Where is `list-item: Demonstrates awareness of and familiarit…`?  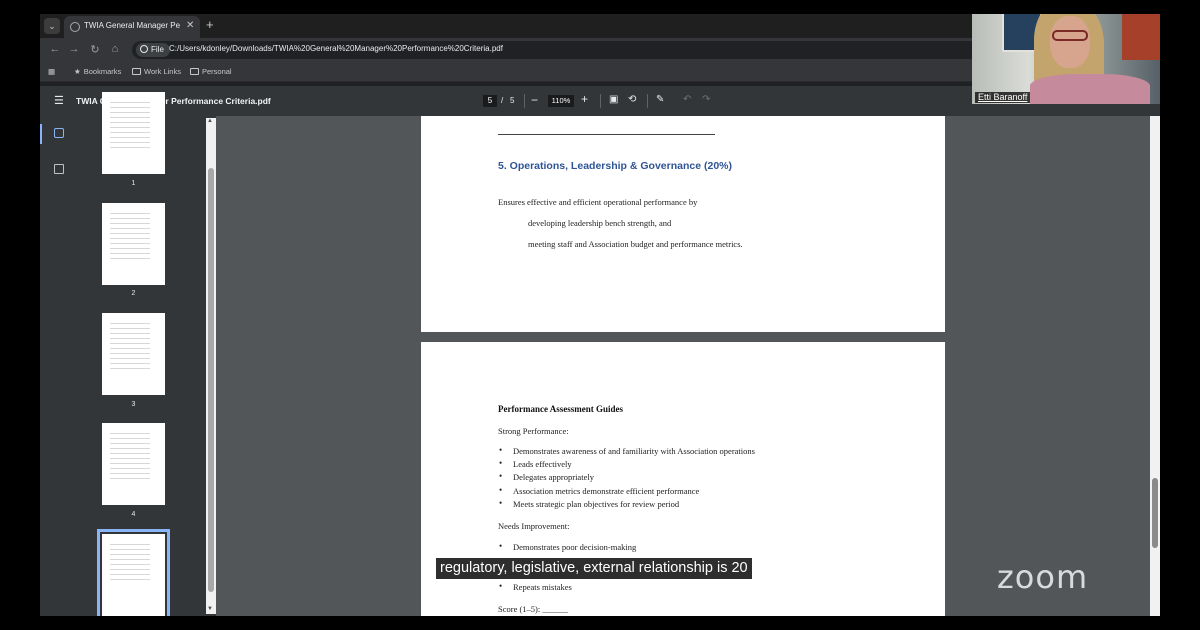
list-item: Demonstrates awareness of and familiarit… is located at coordinates (626, 452).